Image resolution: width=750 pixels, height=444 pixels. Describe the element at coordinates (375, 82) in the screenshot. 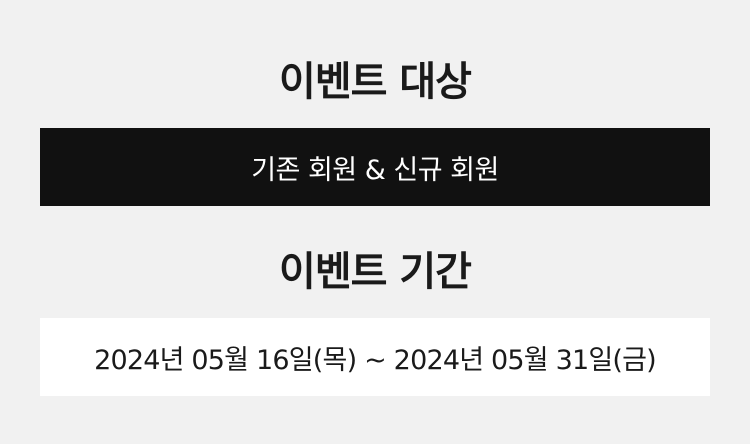

I see `event-target-title: 이벤트 대상` at that location.